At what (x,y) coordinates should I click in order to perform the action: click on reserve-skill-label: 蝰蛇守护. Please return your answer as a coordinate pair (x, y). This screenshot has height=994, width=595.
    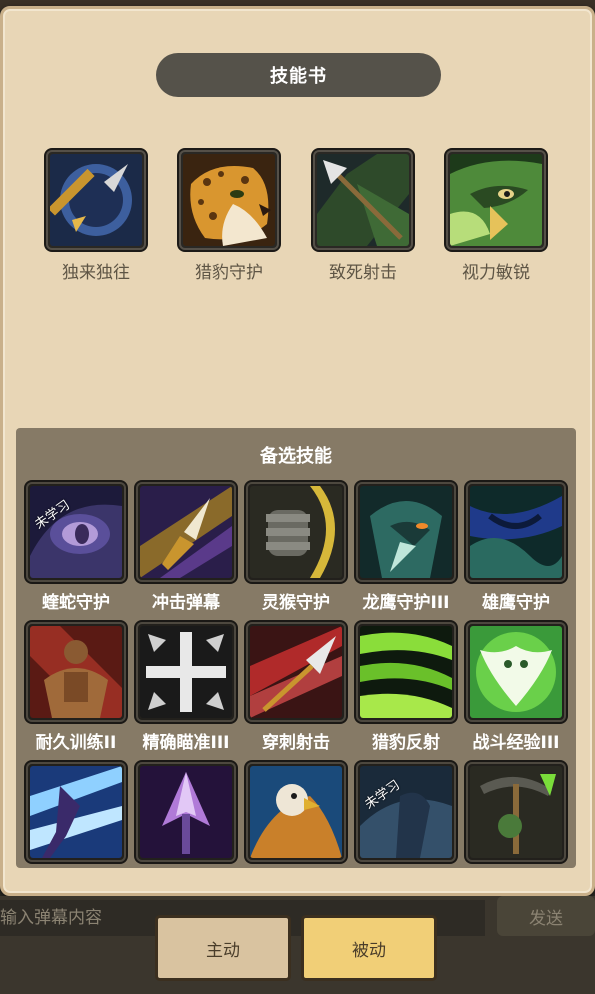
    Looking at the image, I should click on (76, 603).